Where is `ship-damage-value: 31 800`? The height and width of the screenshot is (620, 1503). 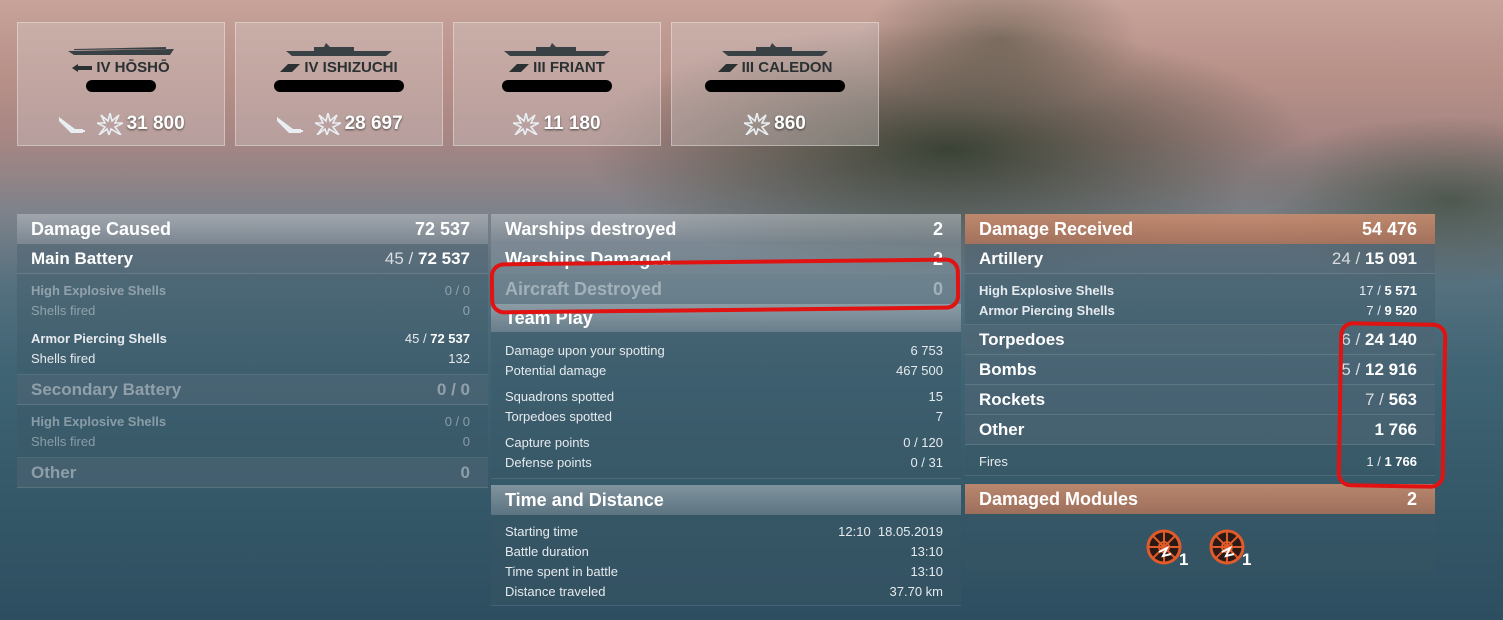 ship-damage-value: 31 800 is located at coordinates (155, 123).